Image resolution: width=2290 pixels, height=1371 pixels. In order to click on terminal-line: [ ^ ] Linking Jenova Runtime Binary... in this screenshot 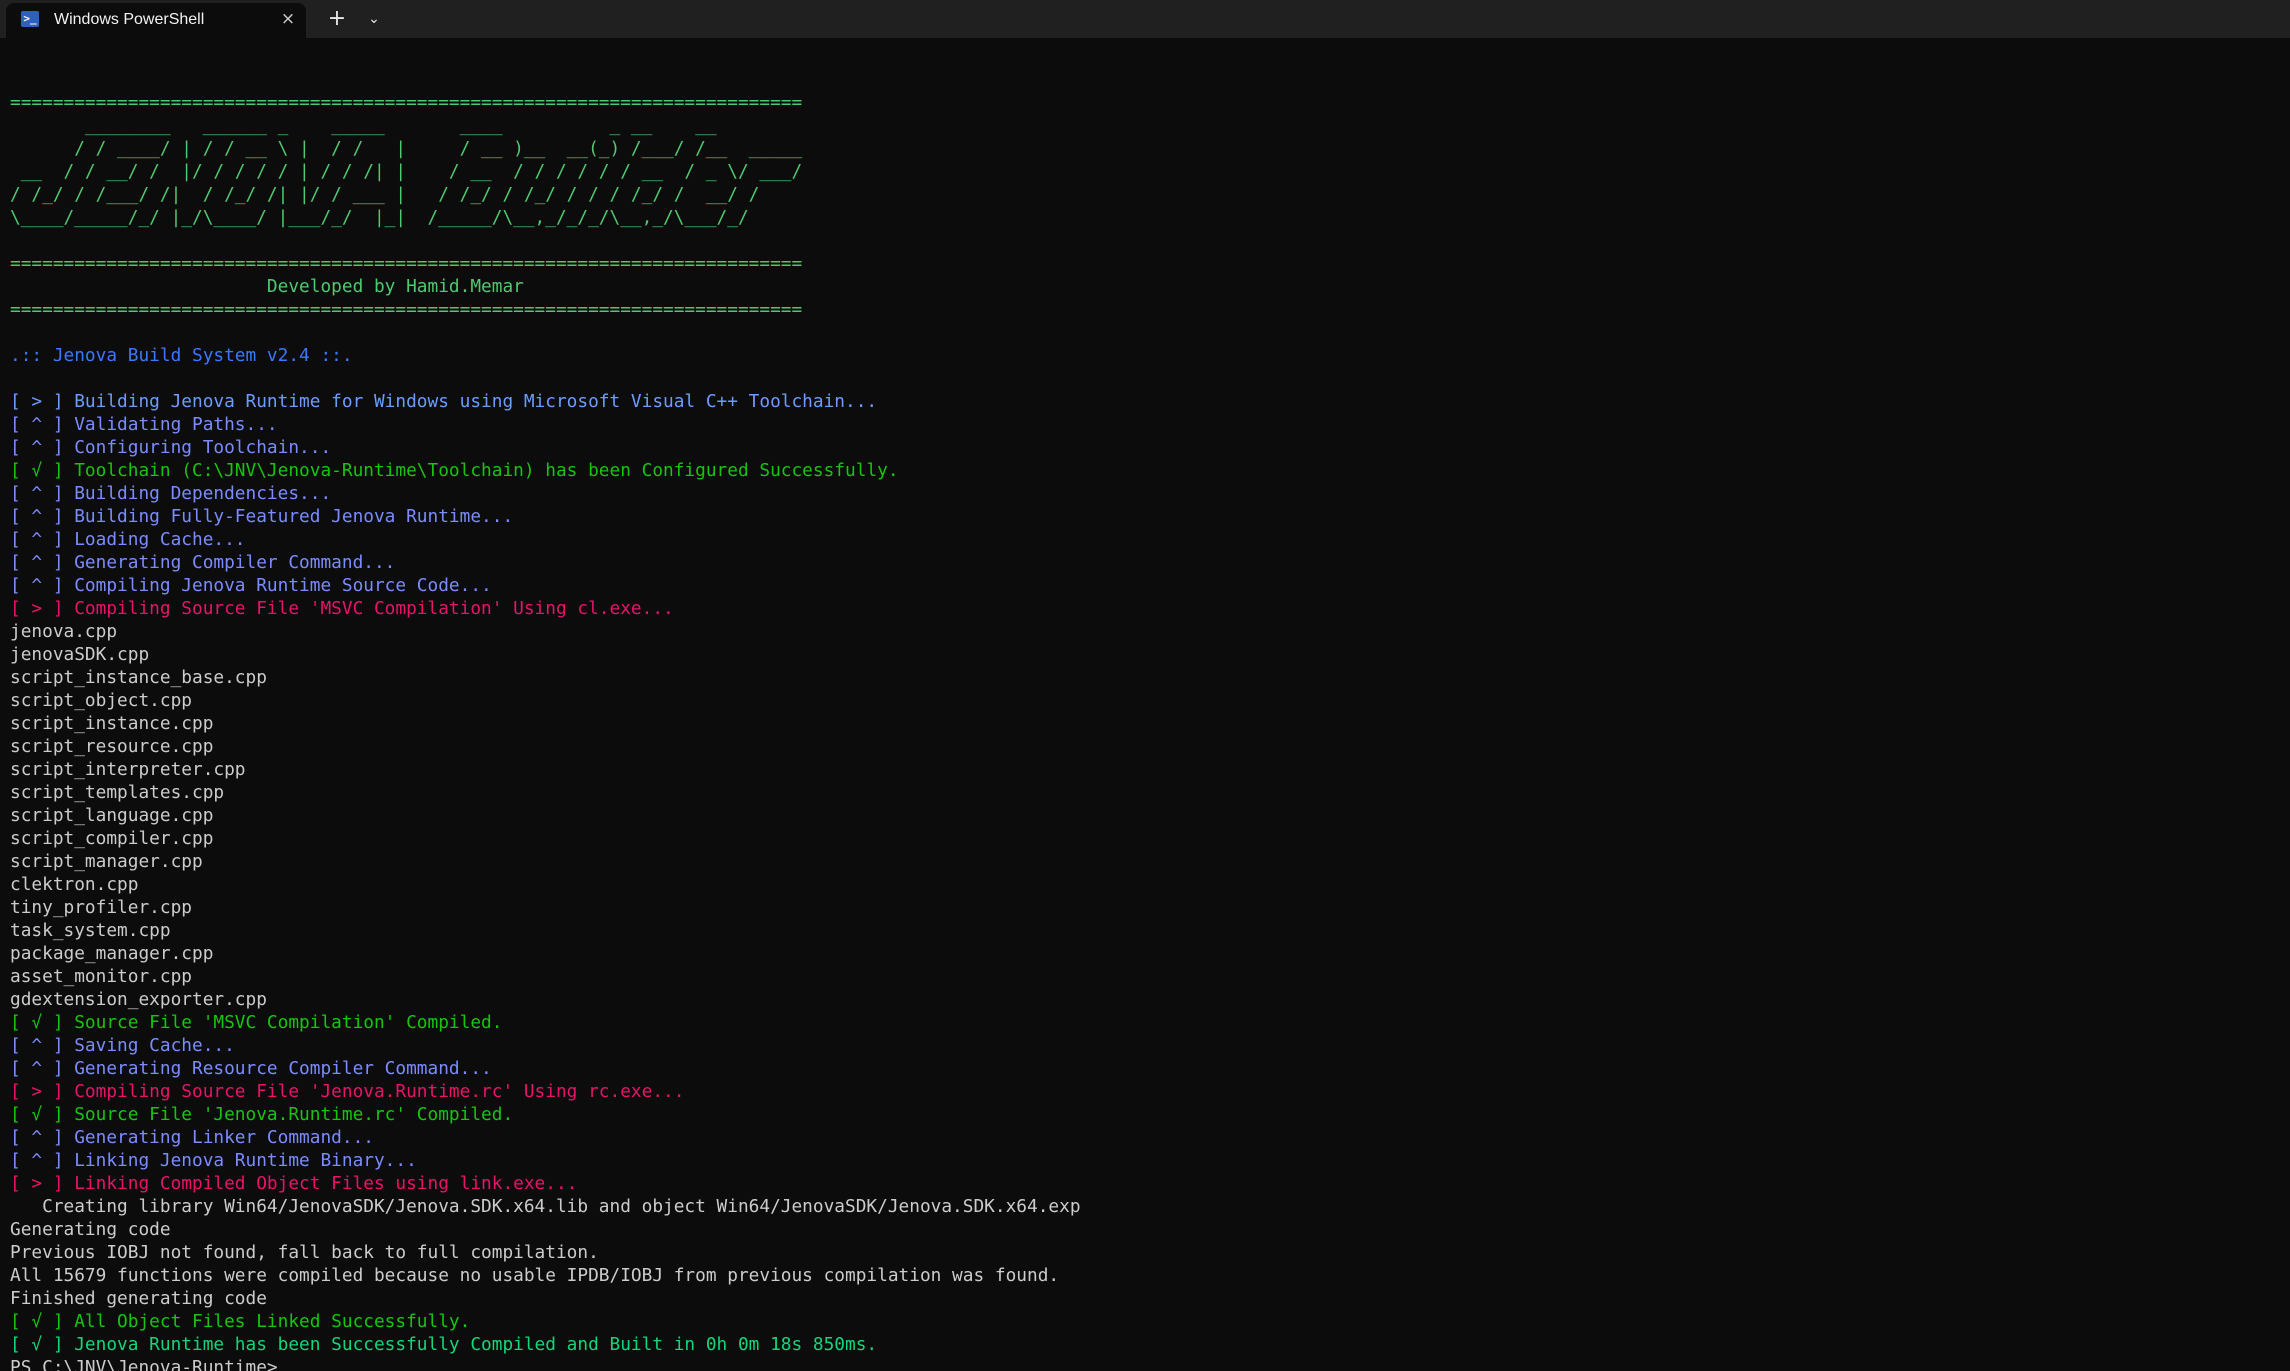, I will do `click(213, 1160)`.